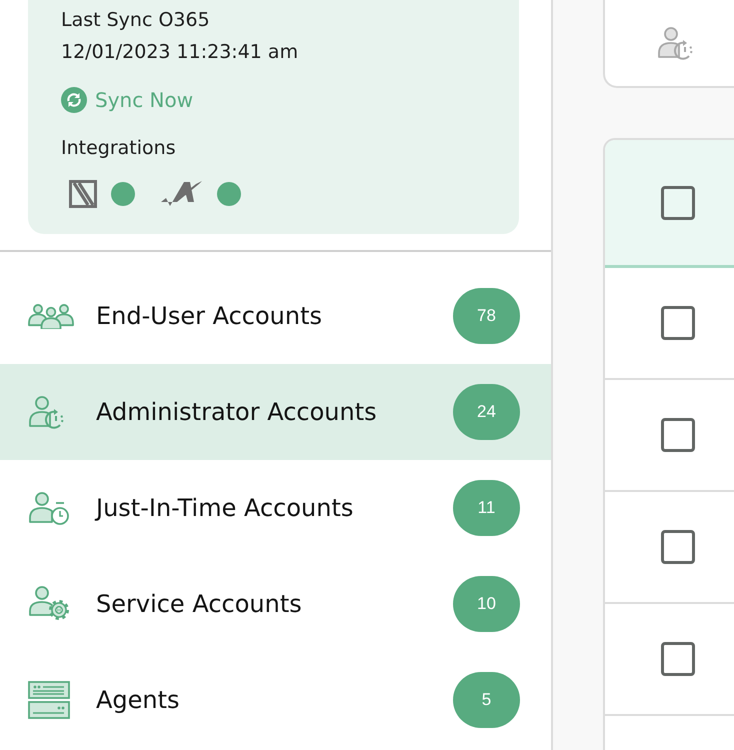 This screenshot has height=750, width=734. I want to click on count-badge: 11, so click(486, 508).